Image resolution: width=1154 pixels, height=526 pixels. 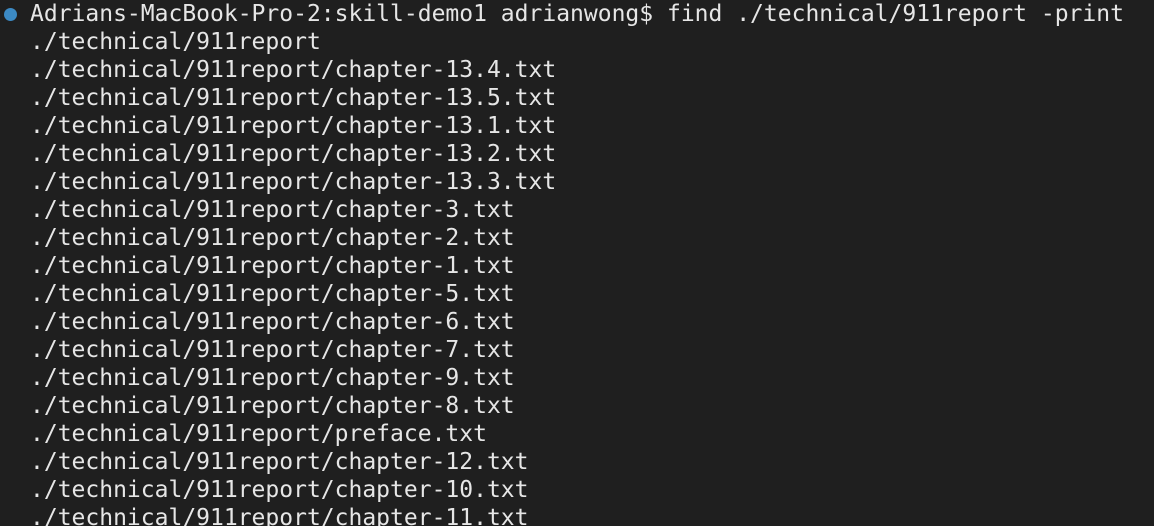 I want to click on output-line: ./technical/911report/chapter-10.txt, so click(x=279, y=490).